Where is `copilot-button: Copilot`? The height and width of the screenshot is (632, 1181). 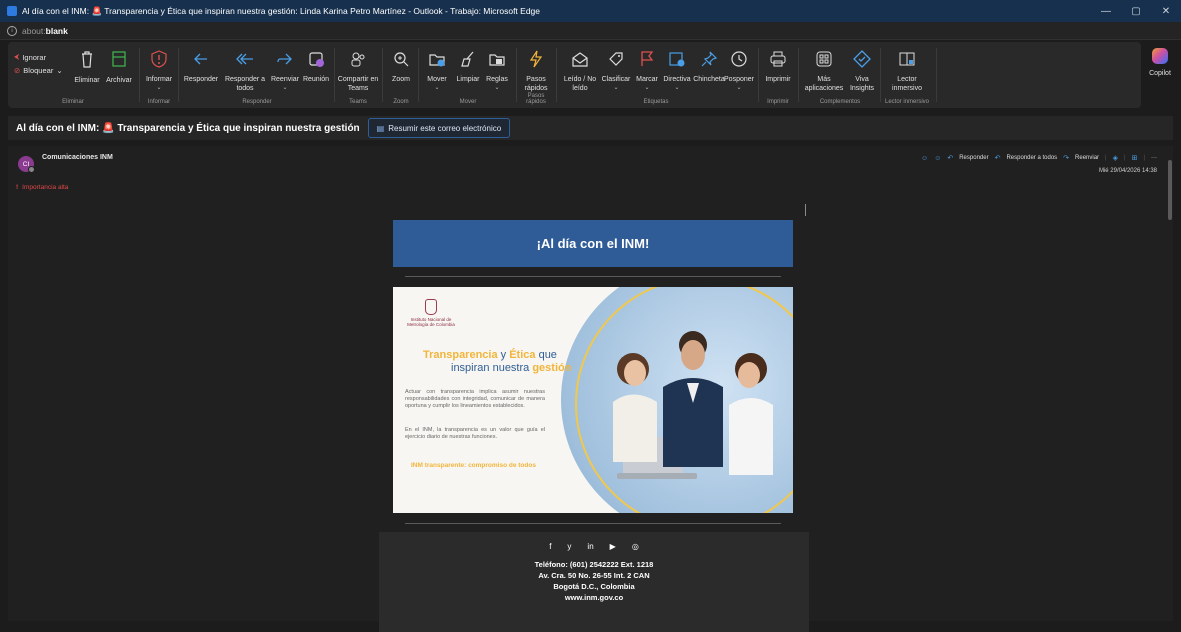 copilot-button: Copilot is located at coordinates (1160, 61).